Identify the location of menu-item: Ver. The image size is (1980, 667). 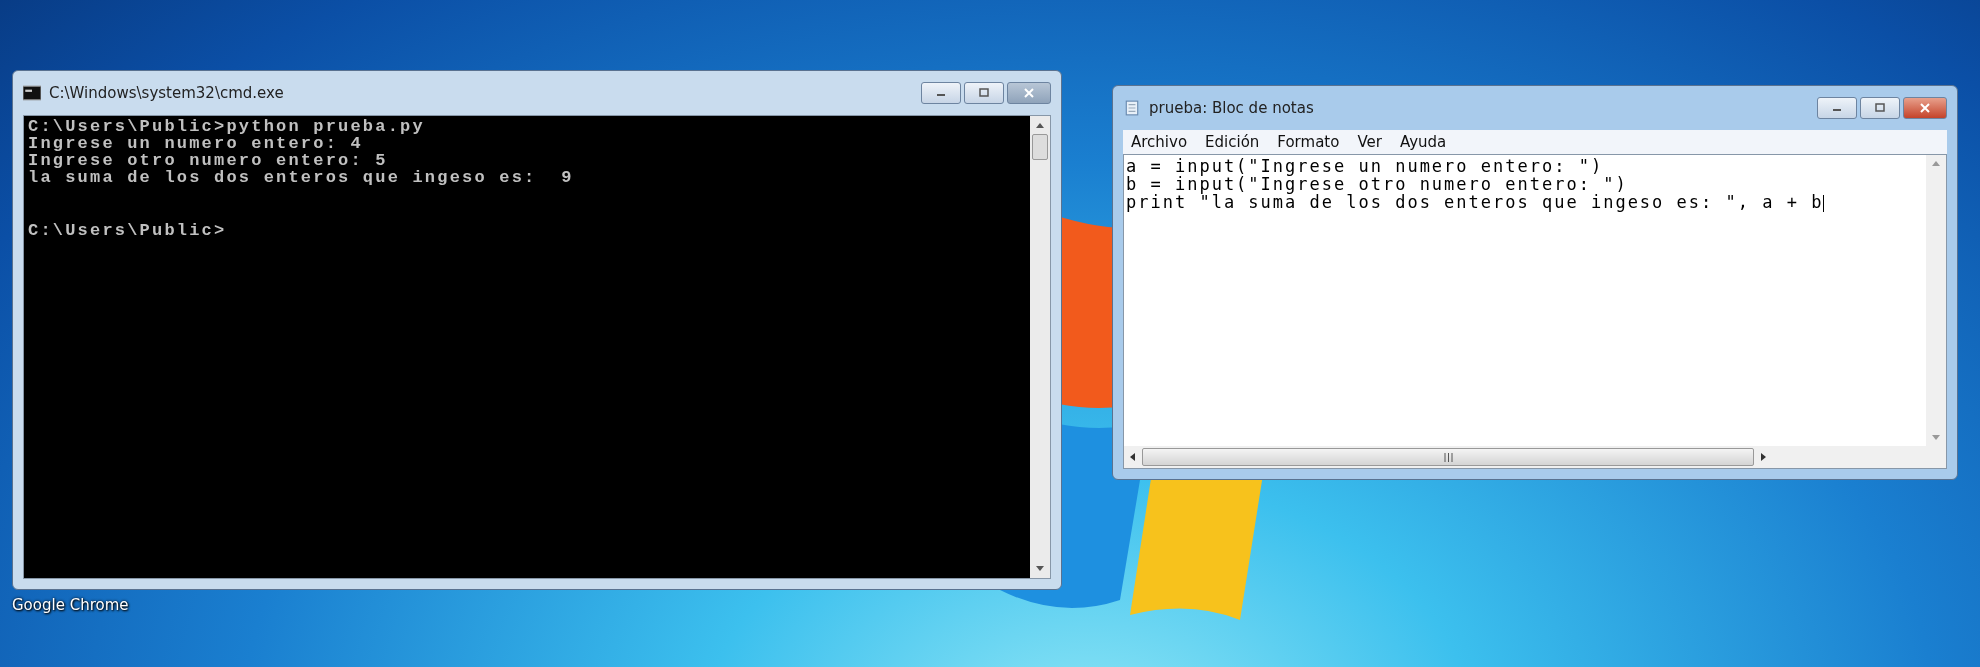
(1369, 142).